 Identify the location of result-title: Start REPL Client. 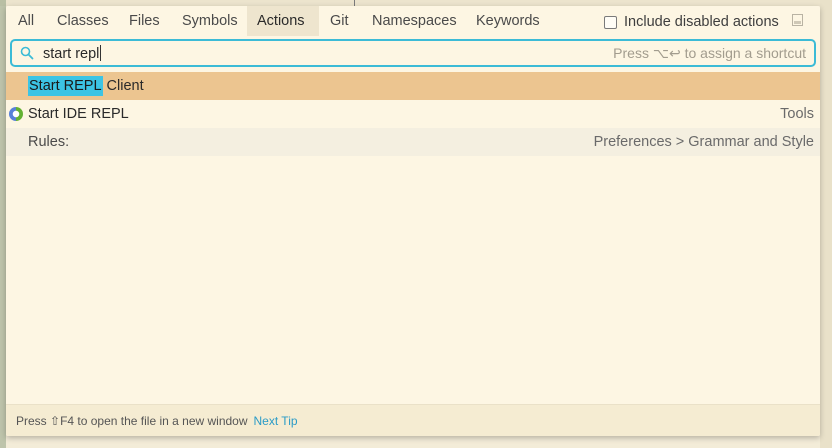
(86, 86).